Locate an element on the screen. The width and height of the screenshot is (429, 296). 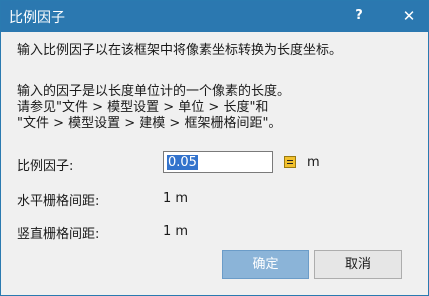
scale-factor-label: 比例因子: is located at coordinates (45, 166).